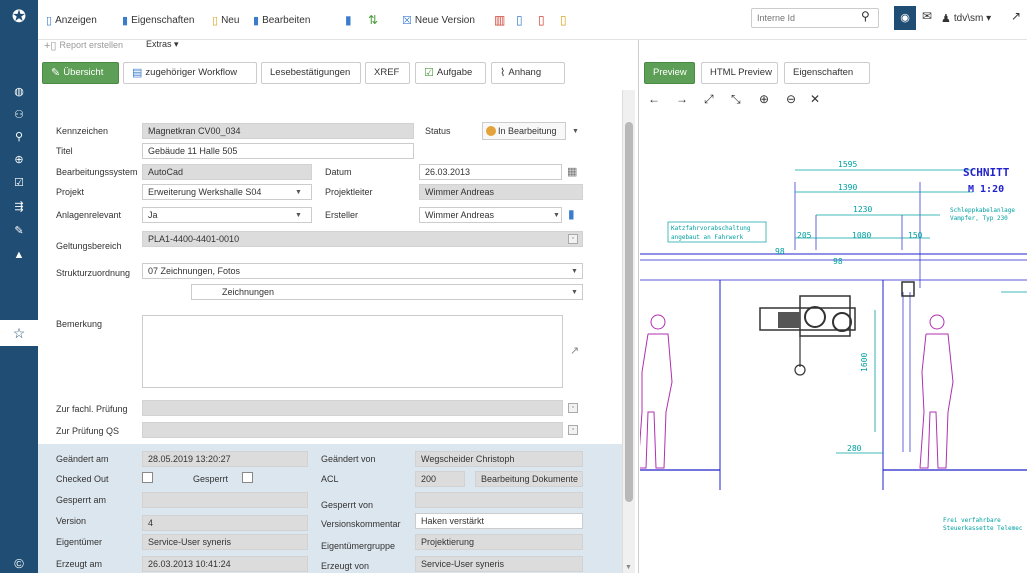 The image size is (1027, 573). What do you see at coordinates (227, 192) in the screenshot?
I see `projekt-select: Erweiterung Werkshalle S04` at bounding box center [227, 192].